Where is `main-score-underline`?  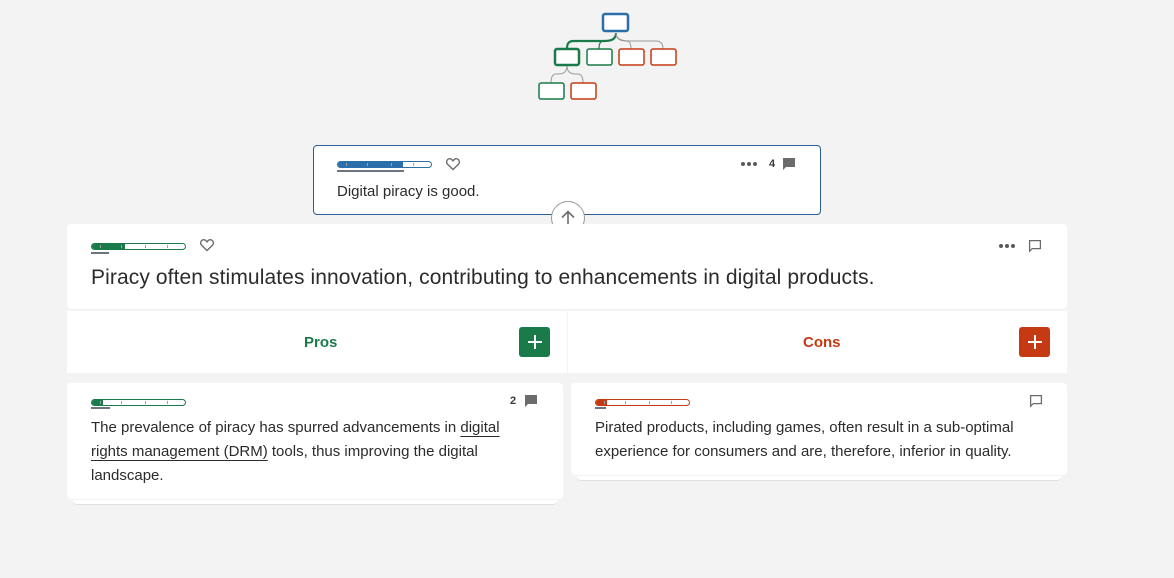
main-score-underline is located at coordinates (100, 253).